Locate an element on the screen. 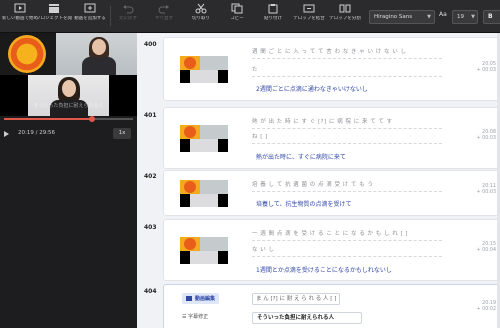  redo-button: やり直す is located at coordinates (164, 17).